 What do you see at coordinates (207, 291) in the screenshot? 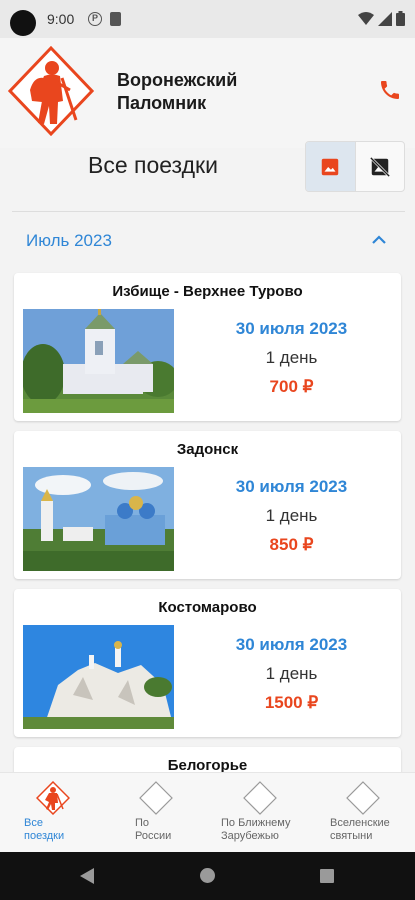
I see `trip-title: Избище - Верхнее Турово` at bounding box center [207, 291].